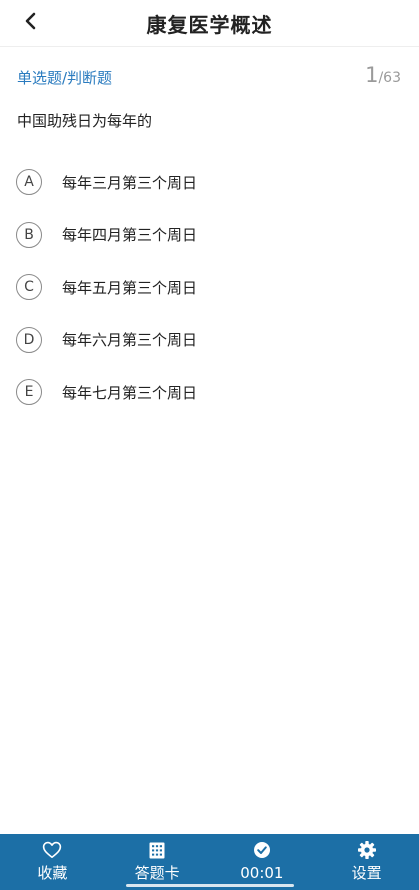  I want to click on question-text: 中国助残日为每年的, so click(85, 121).